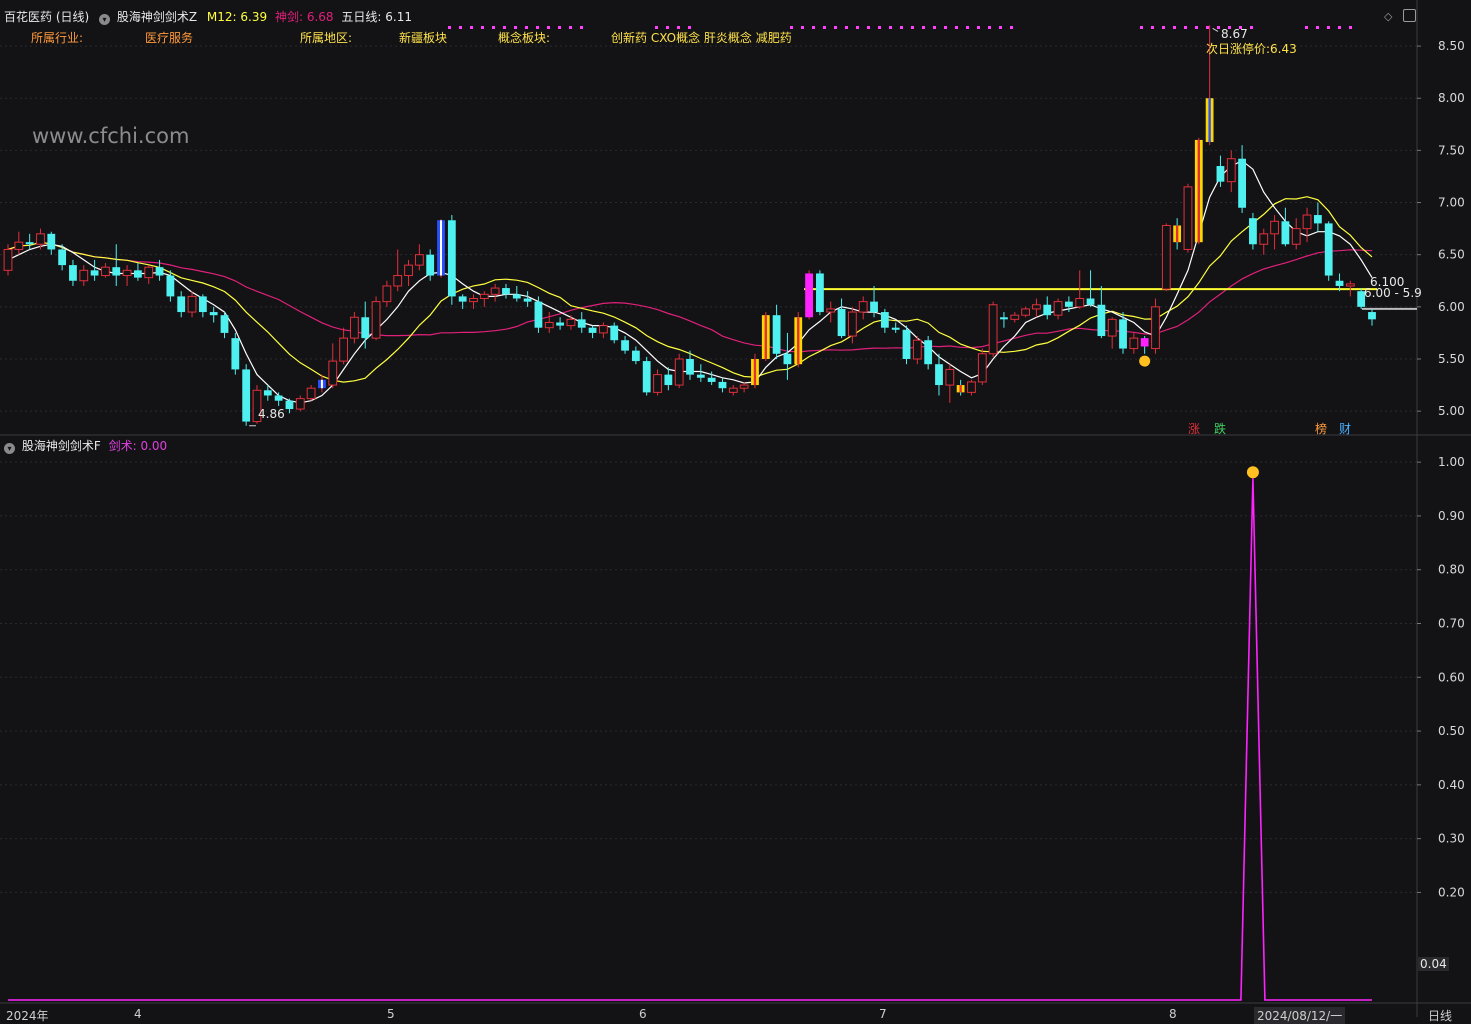  I want to click on y-tick-label: 7.00, so click(1451, 203).